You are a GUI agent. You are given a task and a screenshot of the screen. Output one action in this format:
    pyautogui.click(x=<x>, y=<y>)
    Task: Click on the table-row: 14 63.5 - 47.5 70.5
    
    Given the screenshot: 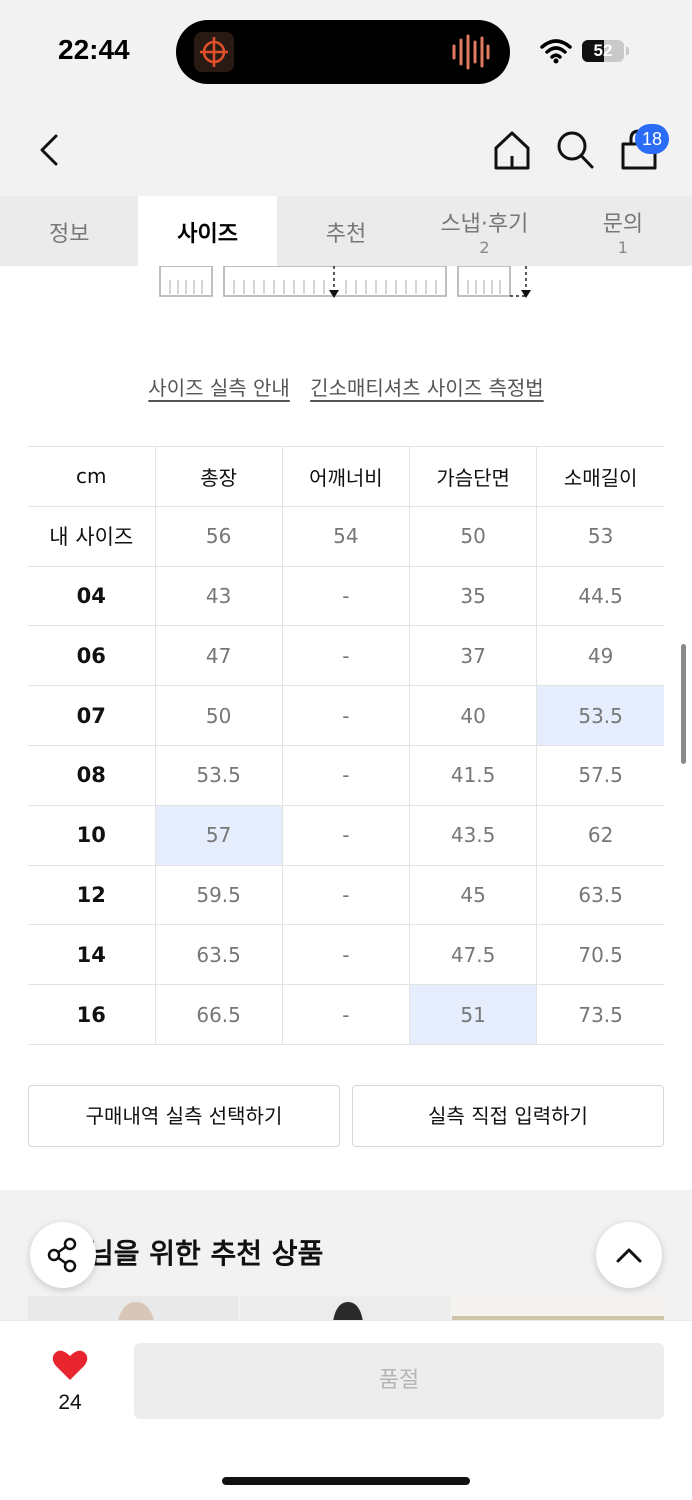 What is the action you would take?
    pyautogui.click(x=346, y=955)
    